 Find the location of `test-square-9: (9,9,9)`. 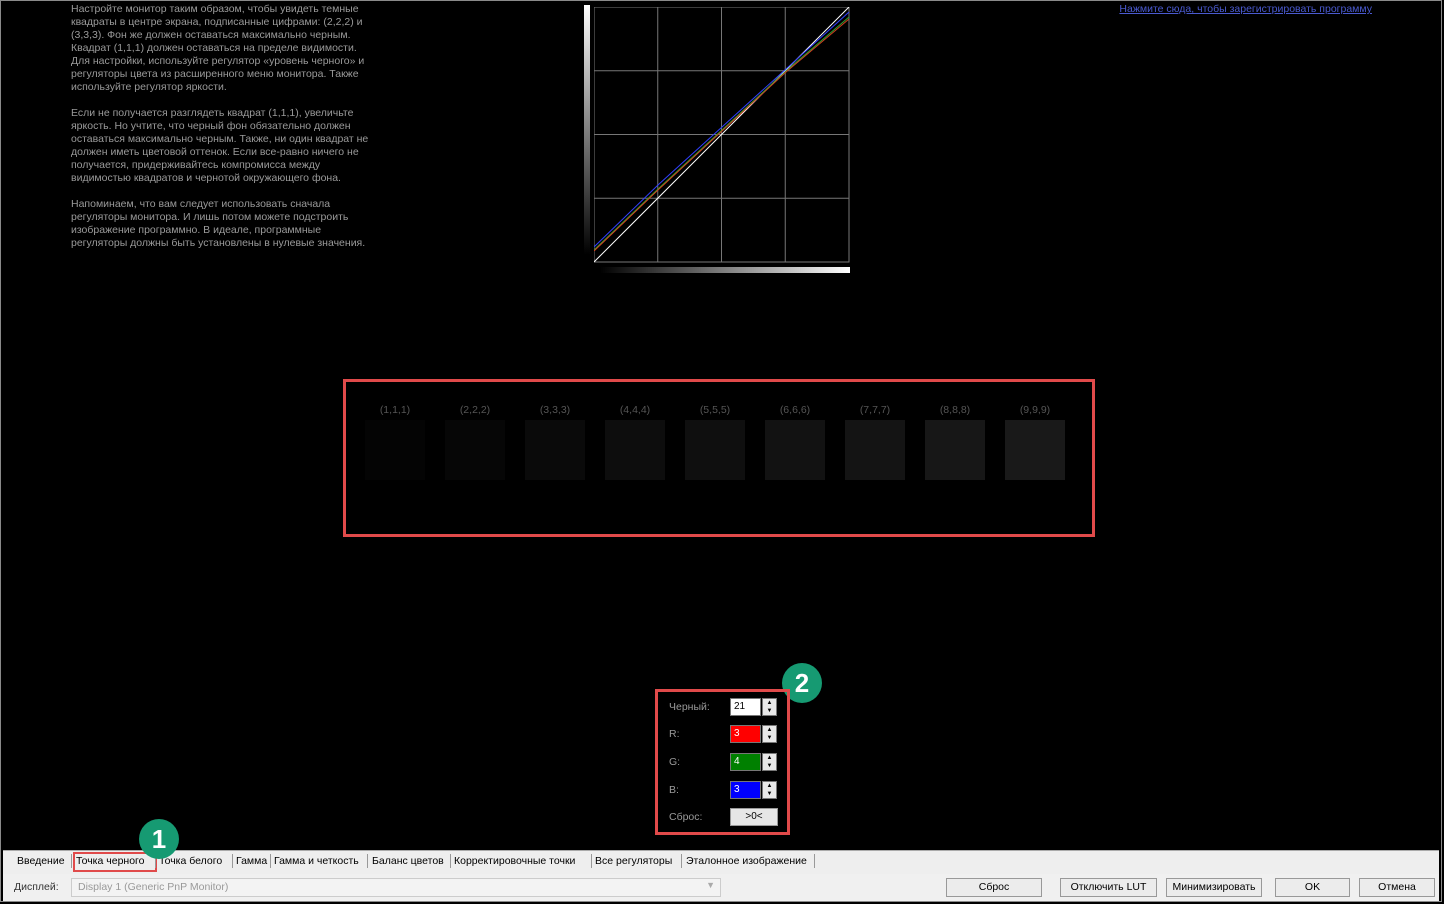

test-square-9: (9,9,9) is located at coordinates (1035, 442).